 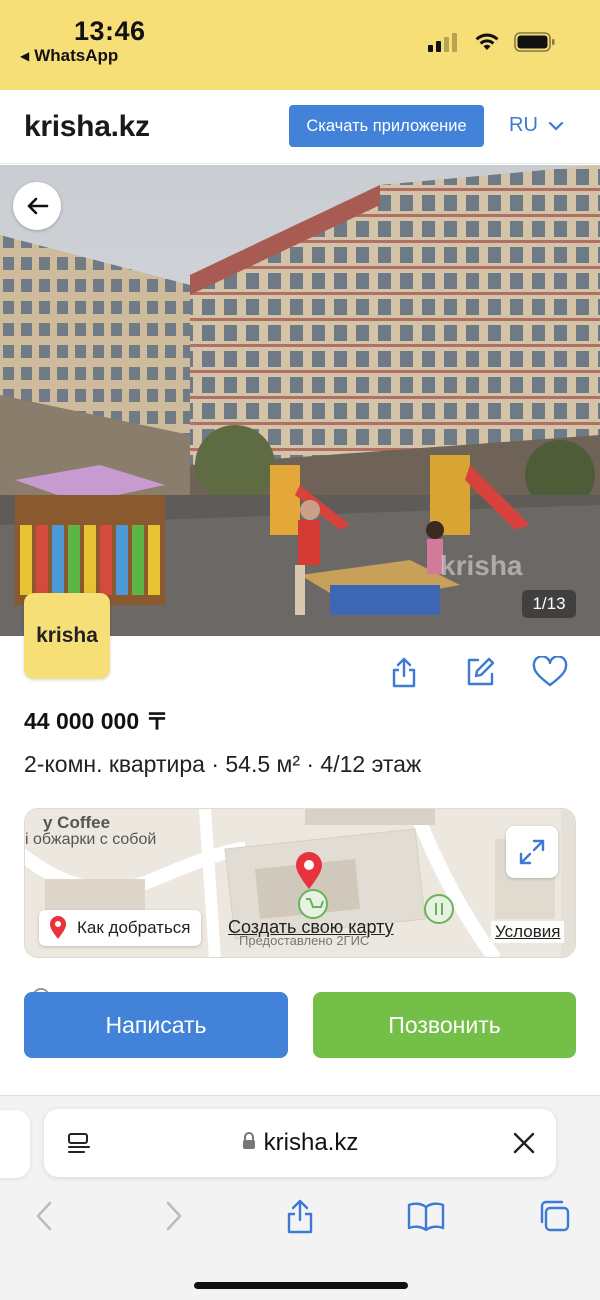 What do you see at coordinates (134, 927) in the screenshot?
I see `route-button-label: Как добраться` at bounding box center [134, 927].